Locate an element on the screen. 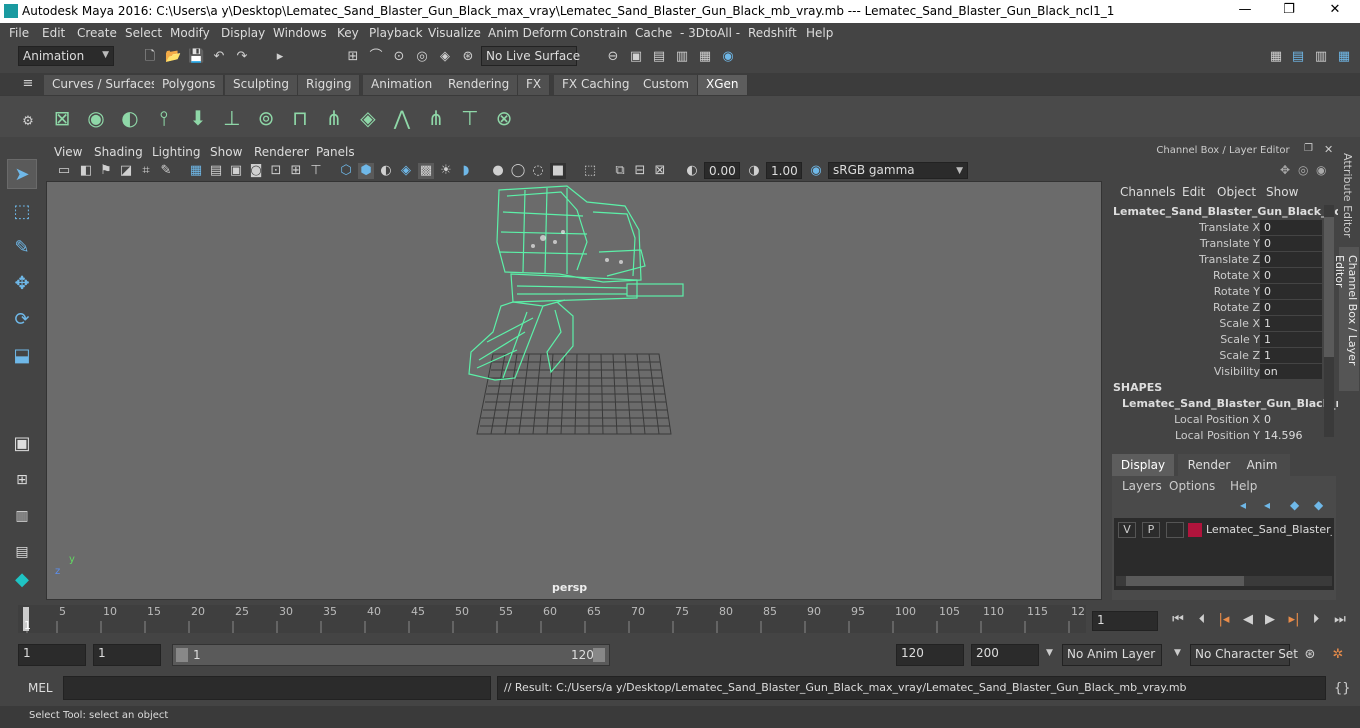 The image size is (1360, 728). viewport-menu-shading: Shading is located at coordinates (118, 152).